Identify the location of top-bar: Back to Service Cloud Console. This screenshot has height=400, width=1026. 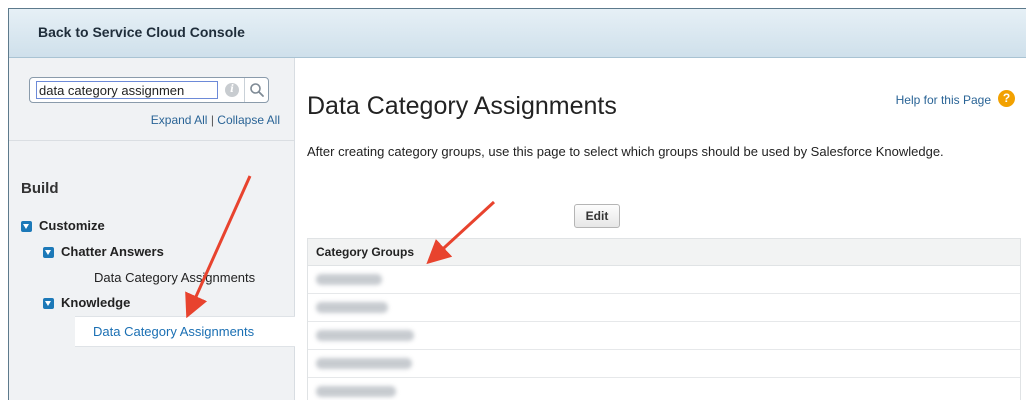
(517, 33).